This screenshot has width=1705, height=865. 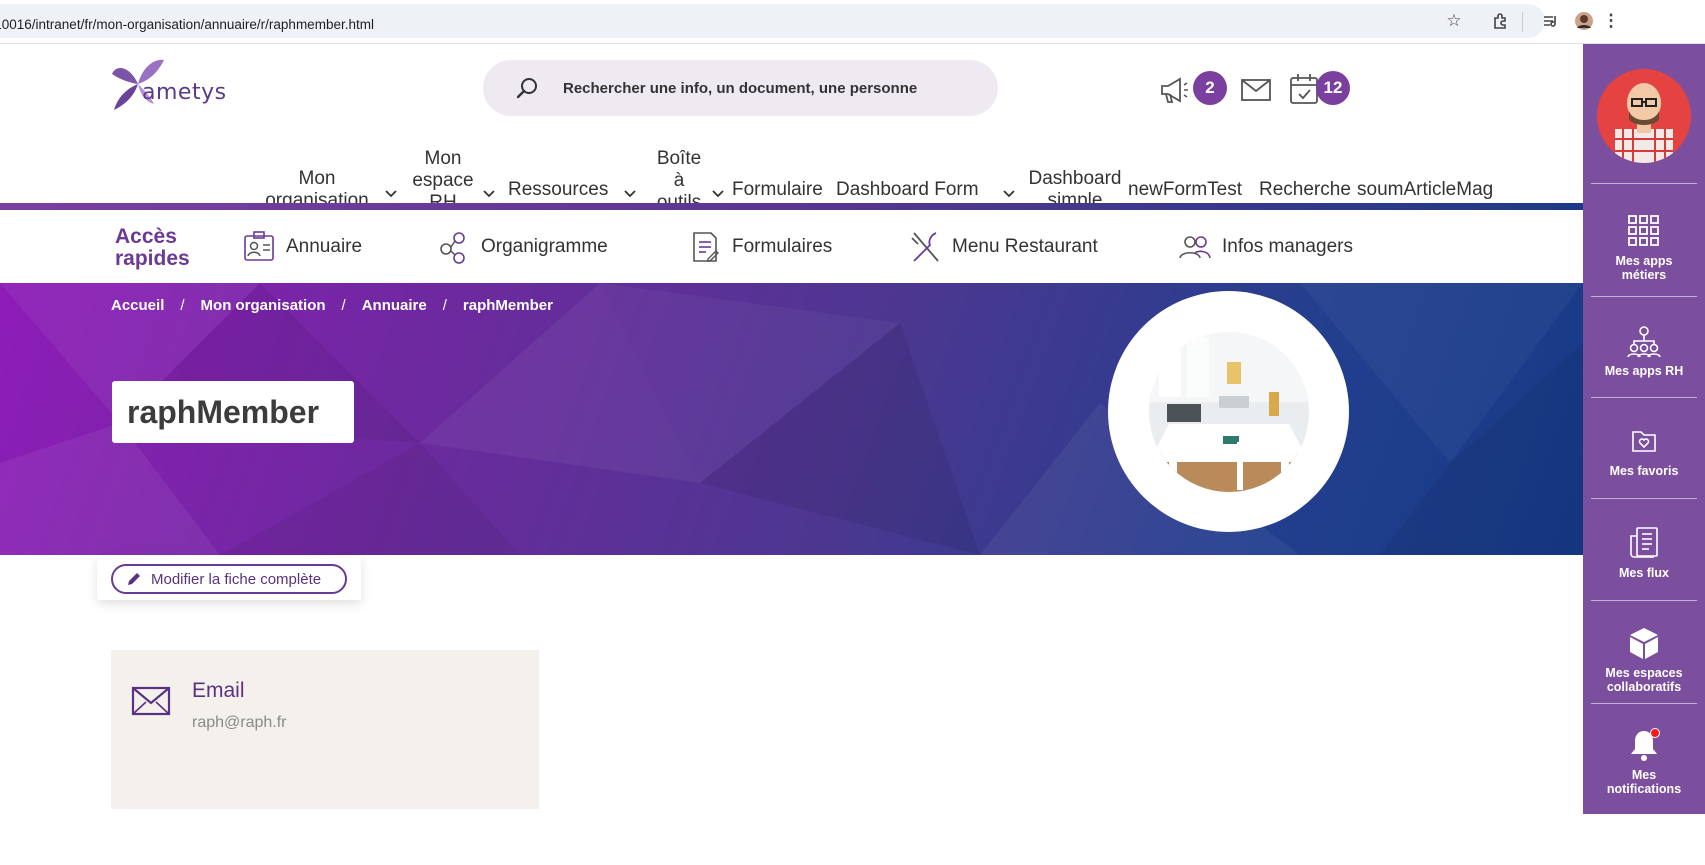 I want to click on announcements-badge: 2, so click(x=1210, y=88).